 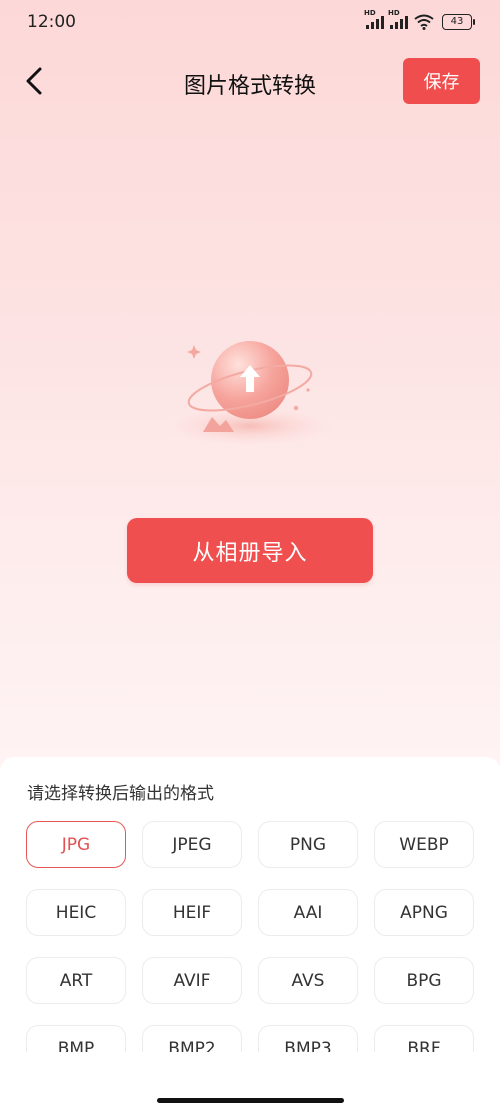 What do you see at coordinates (458, 22) in the screenshot?
I see `battery-icon: 43` at bounding box center [458, 22].